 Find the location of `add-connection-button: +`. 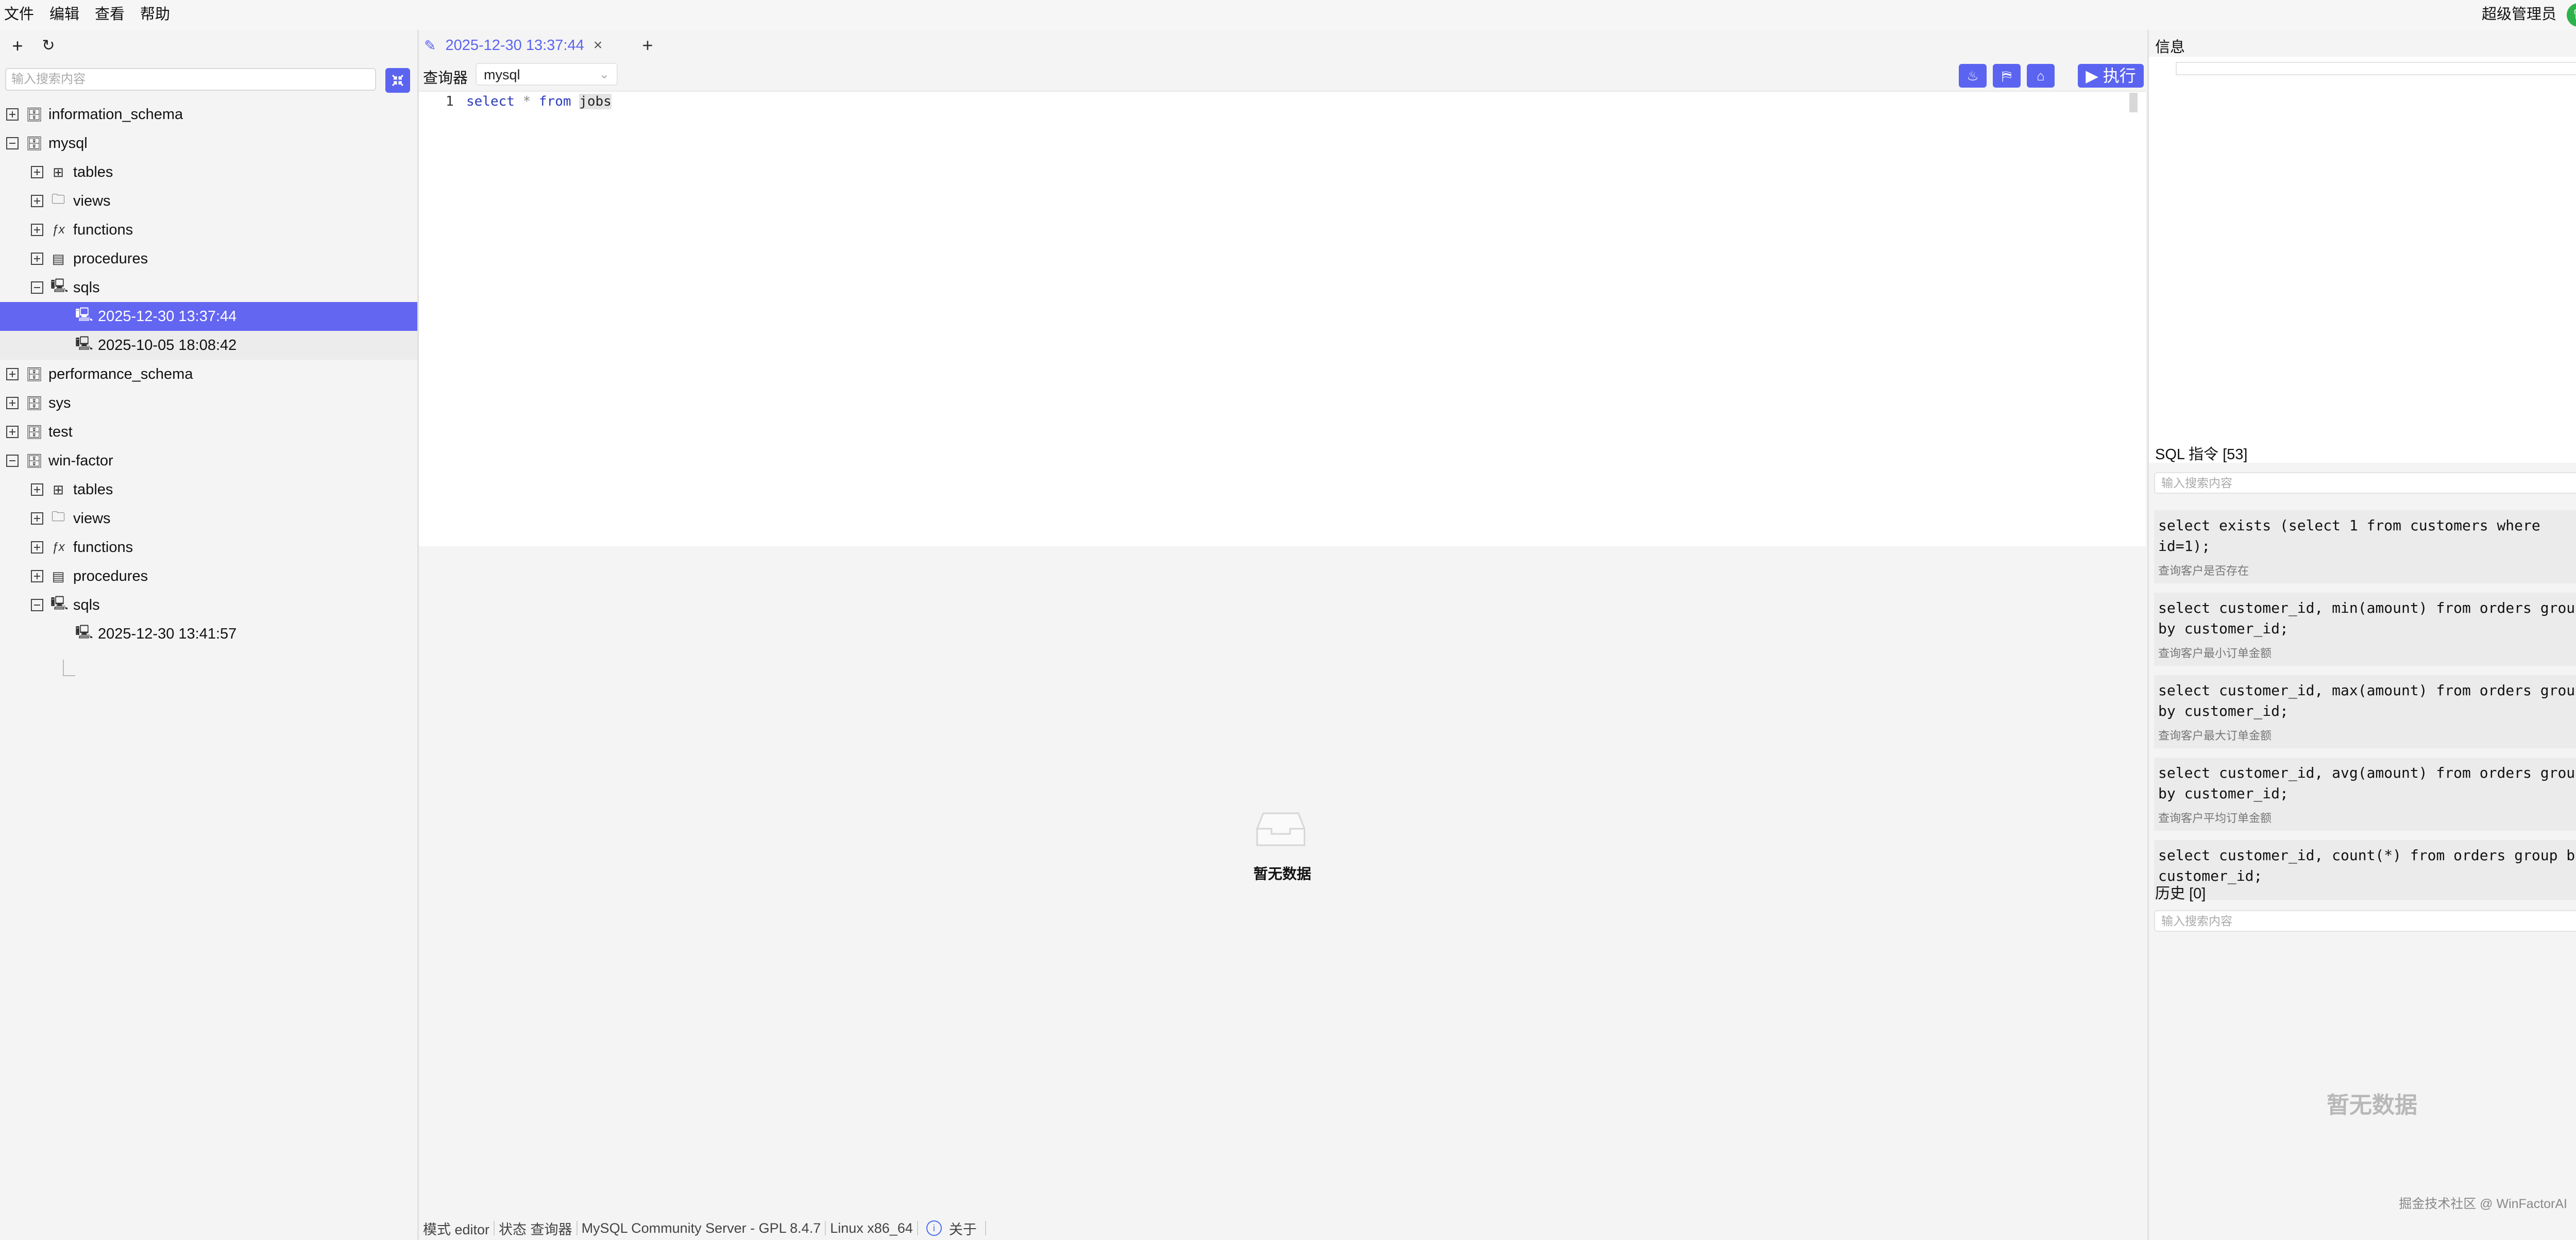

add-connection-button: + is located at coordinates (17, 47).